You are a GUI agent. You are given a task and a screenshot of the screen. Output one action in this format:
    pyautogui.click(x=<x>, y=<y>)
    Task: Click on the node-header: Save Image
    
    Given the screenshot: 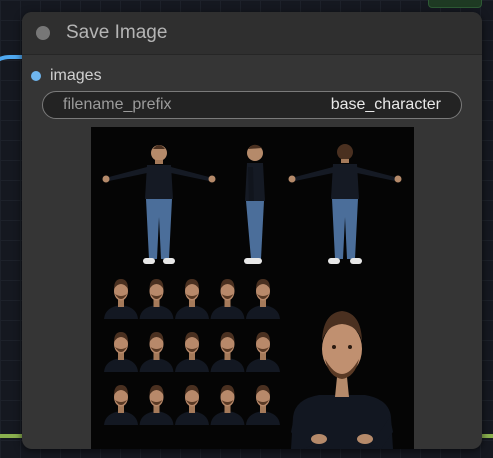 What is the action you would take?
    pyautogui.click(x=252, y=33)
    